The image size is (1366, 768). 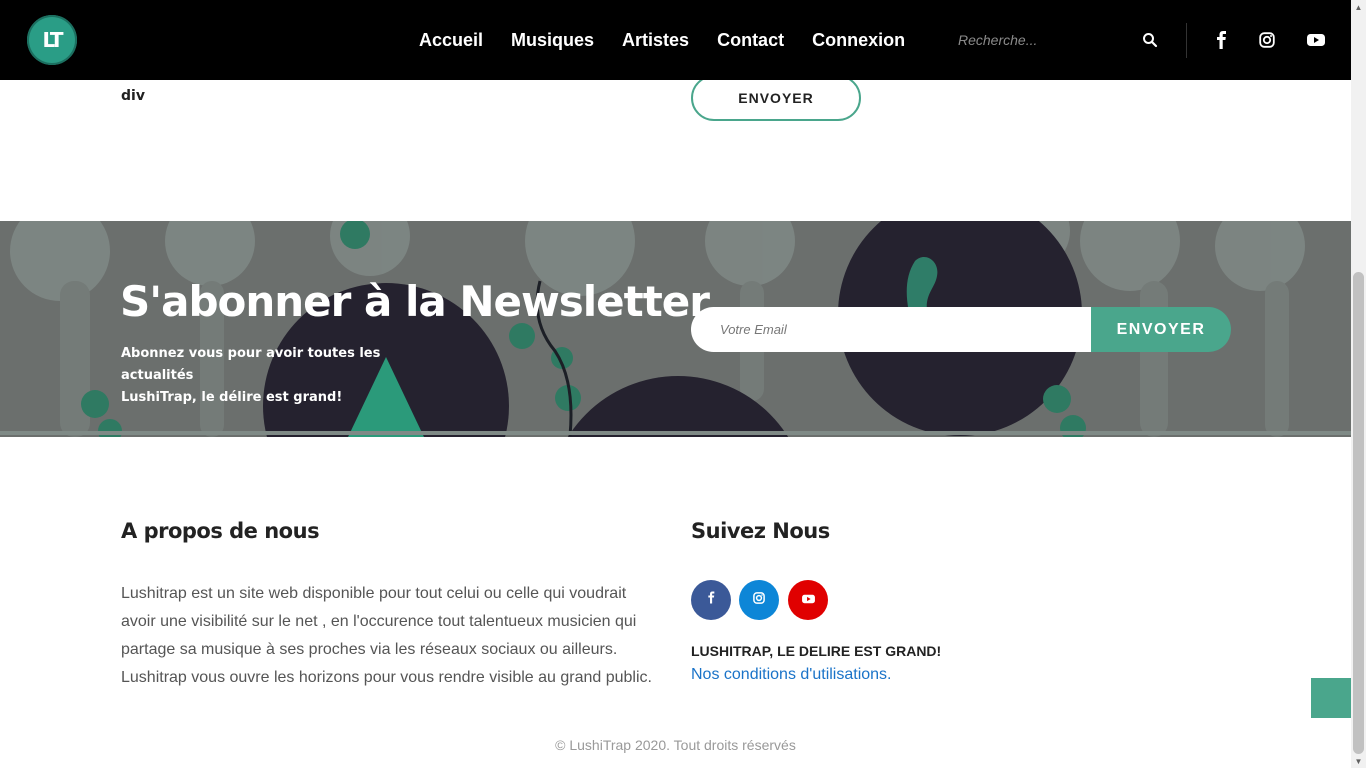 I want to click on footer-slogan: LUSHITRAP, LE DELIRE EST GRAND!, so click(x=816, y=651).